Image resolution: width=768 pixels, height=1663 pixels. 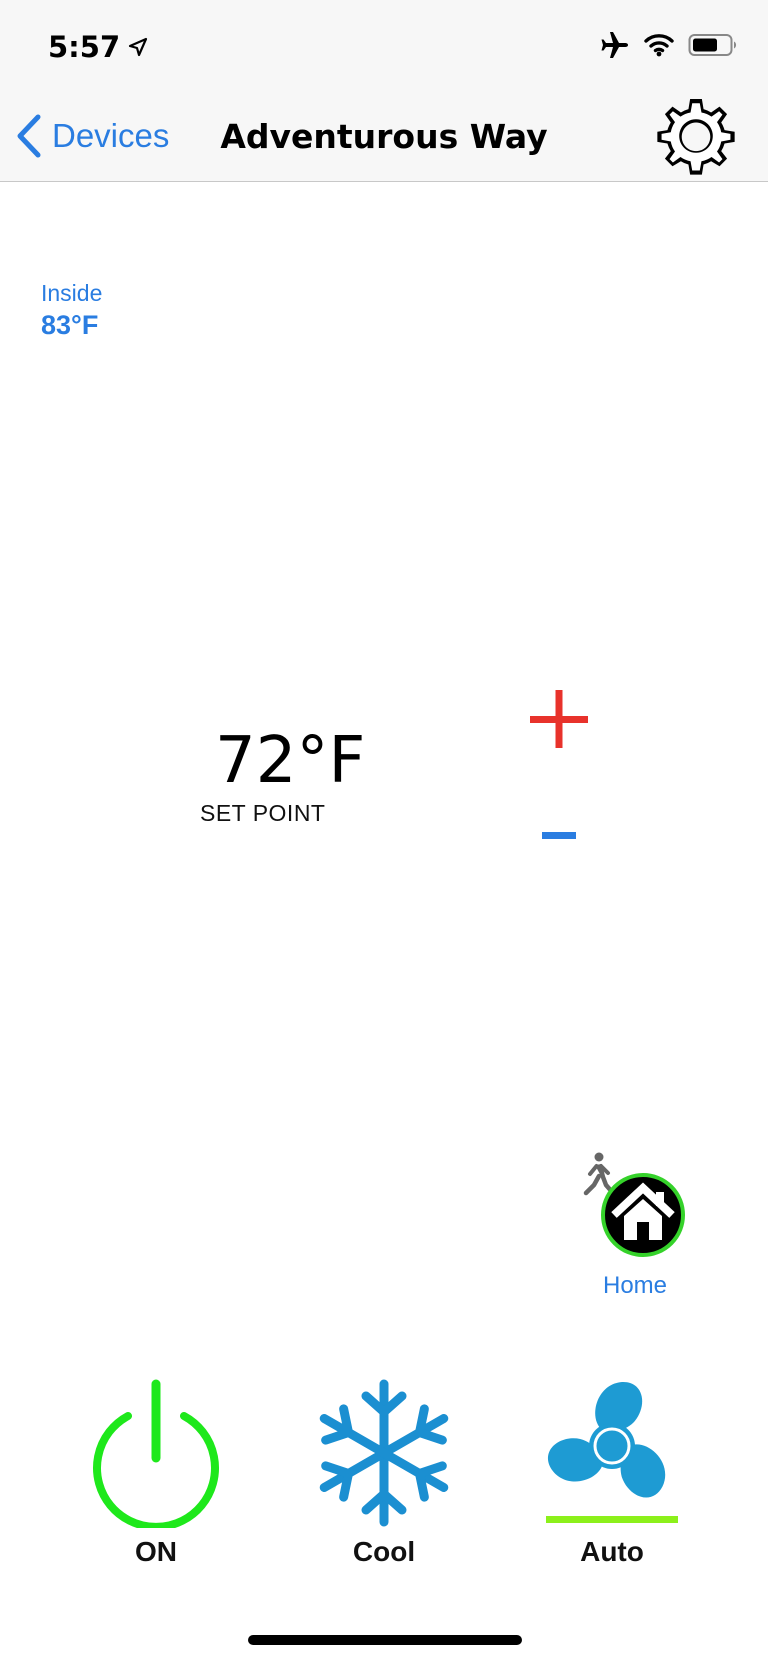 What do you see at coordinates (384, 1453) in the screenshot?
I see `snowflake-icon` at bounding box center [384, 1453].